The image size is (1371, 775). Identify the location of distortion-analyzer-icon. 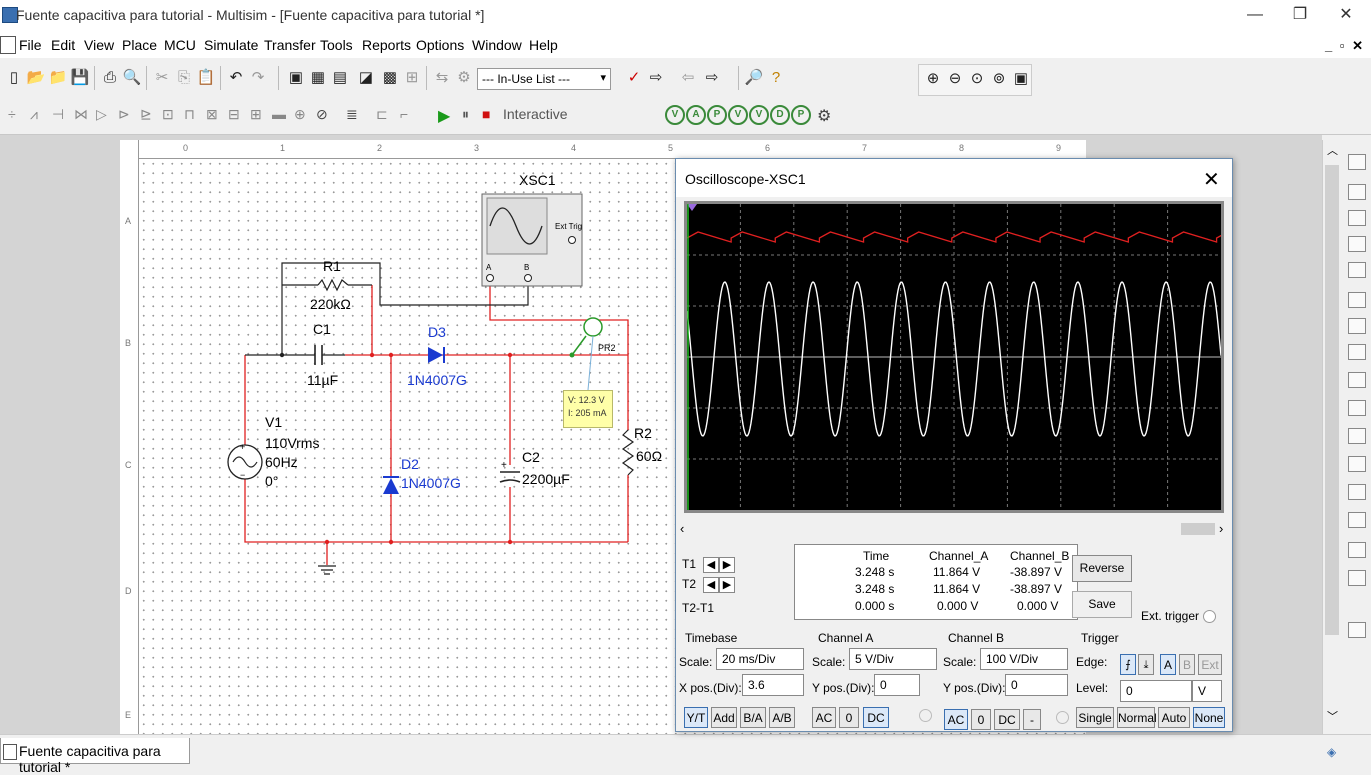
(1357, 464).